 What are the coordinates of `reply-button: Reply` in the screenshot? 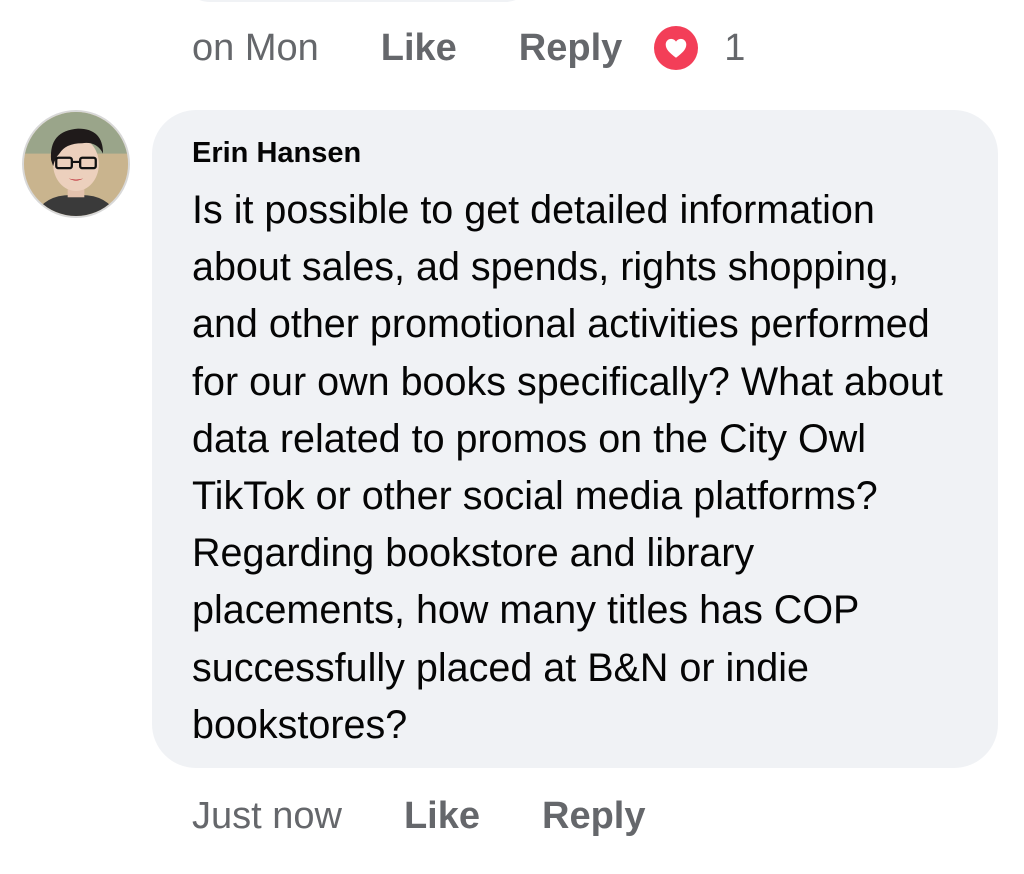 It's located at (593, 816).